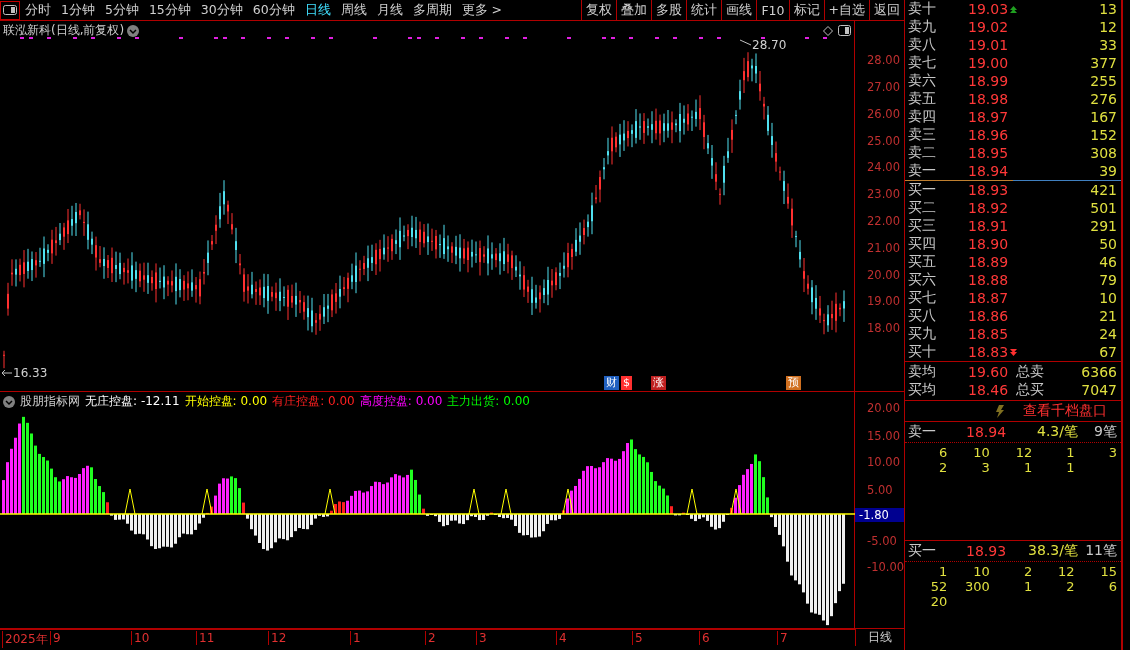 The height and width of the screenshot is (650, 1130). Describe the element at coordinates (772, 10) in the screenshot. I see `toolbar-button: F10` at that location.